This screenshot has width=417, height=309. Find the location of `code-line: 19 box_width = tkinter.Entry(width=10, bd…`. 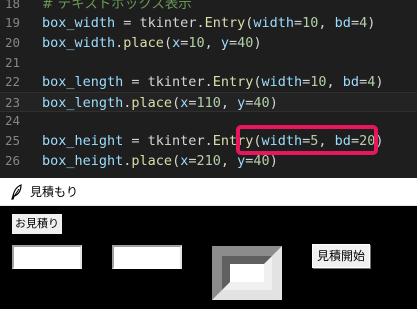

code-line: 19 box_width = tkinter.Entry(width=10, bd… is located at coordinates (208, 23).